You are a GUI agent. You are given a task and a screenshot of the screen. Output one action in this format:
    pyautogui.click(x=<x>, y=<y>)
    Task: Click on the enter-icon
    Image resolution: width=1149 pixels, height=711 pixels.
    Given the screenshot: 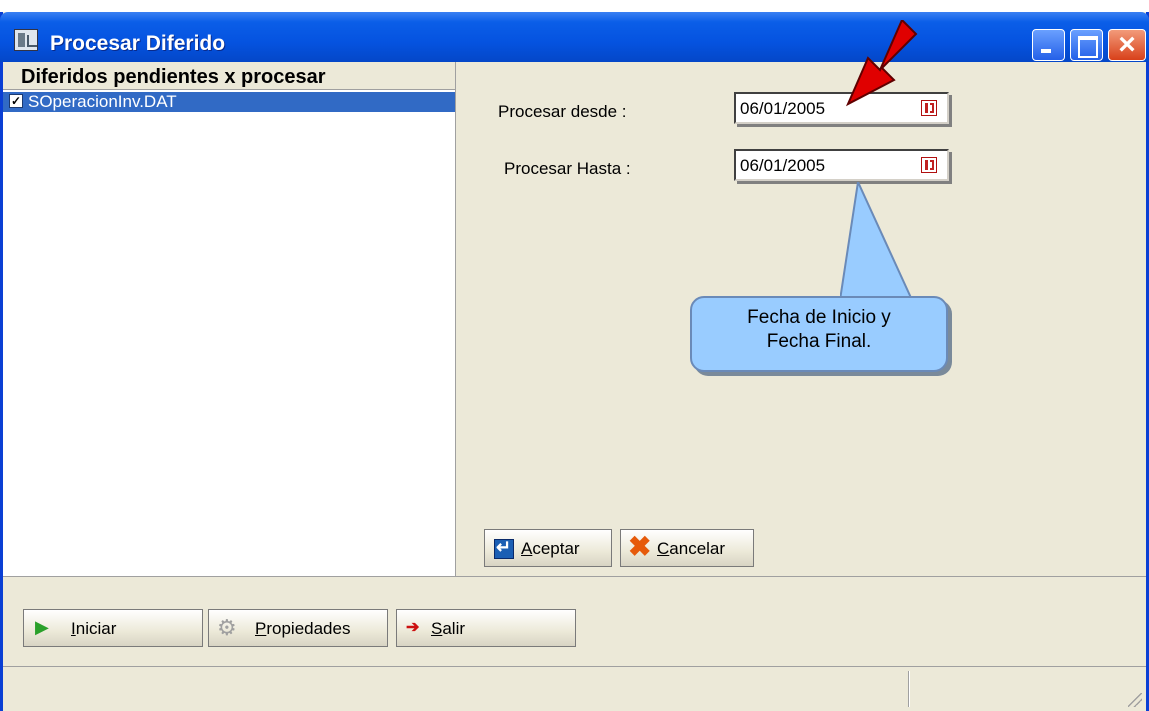 What is the action you would take?
    pyautogui.click(x=504, y=548)
    